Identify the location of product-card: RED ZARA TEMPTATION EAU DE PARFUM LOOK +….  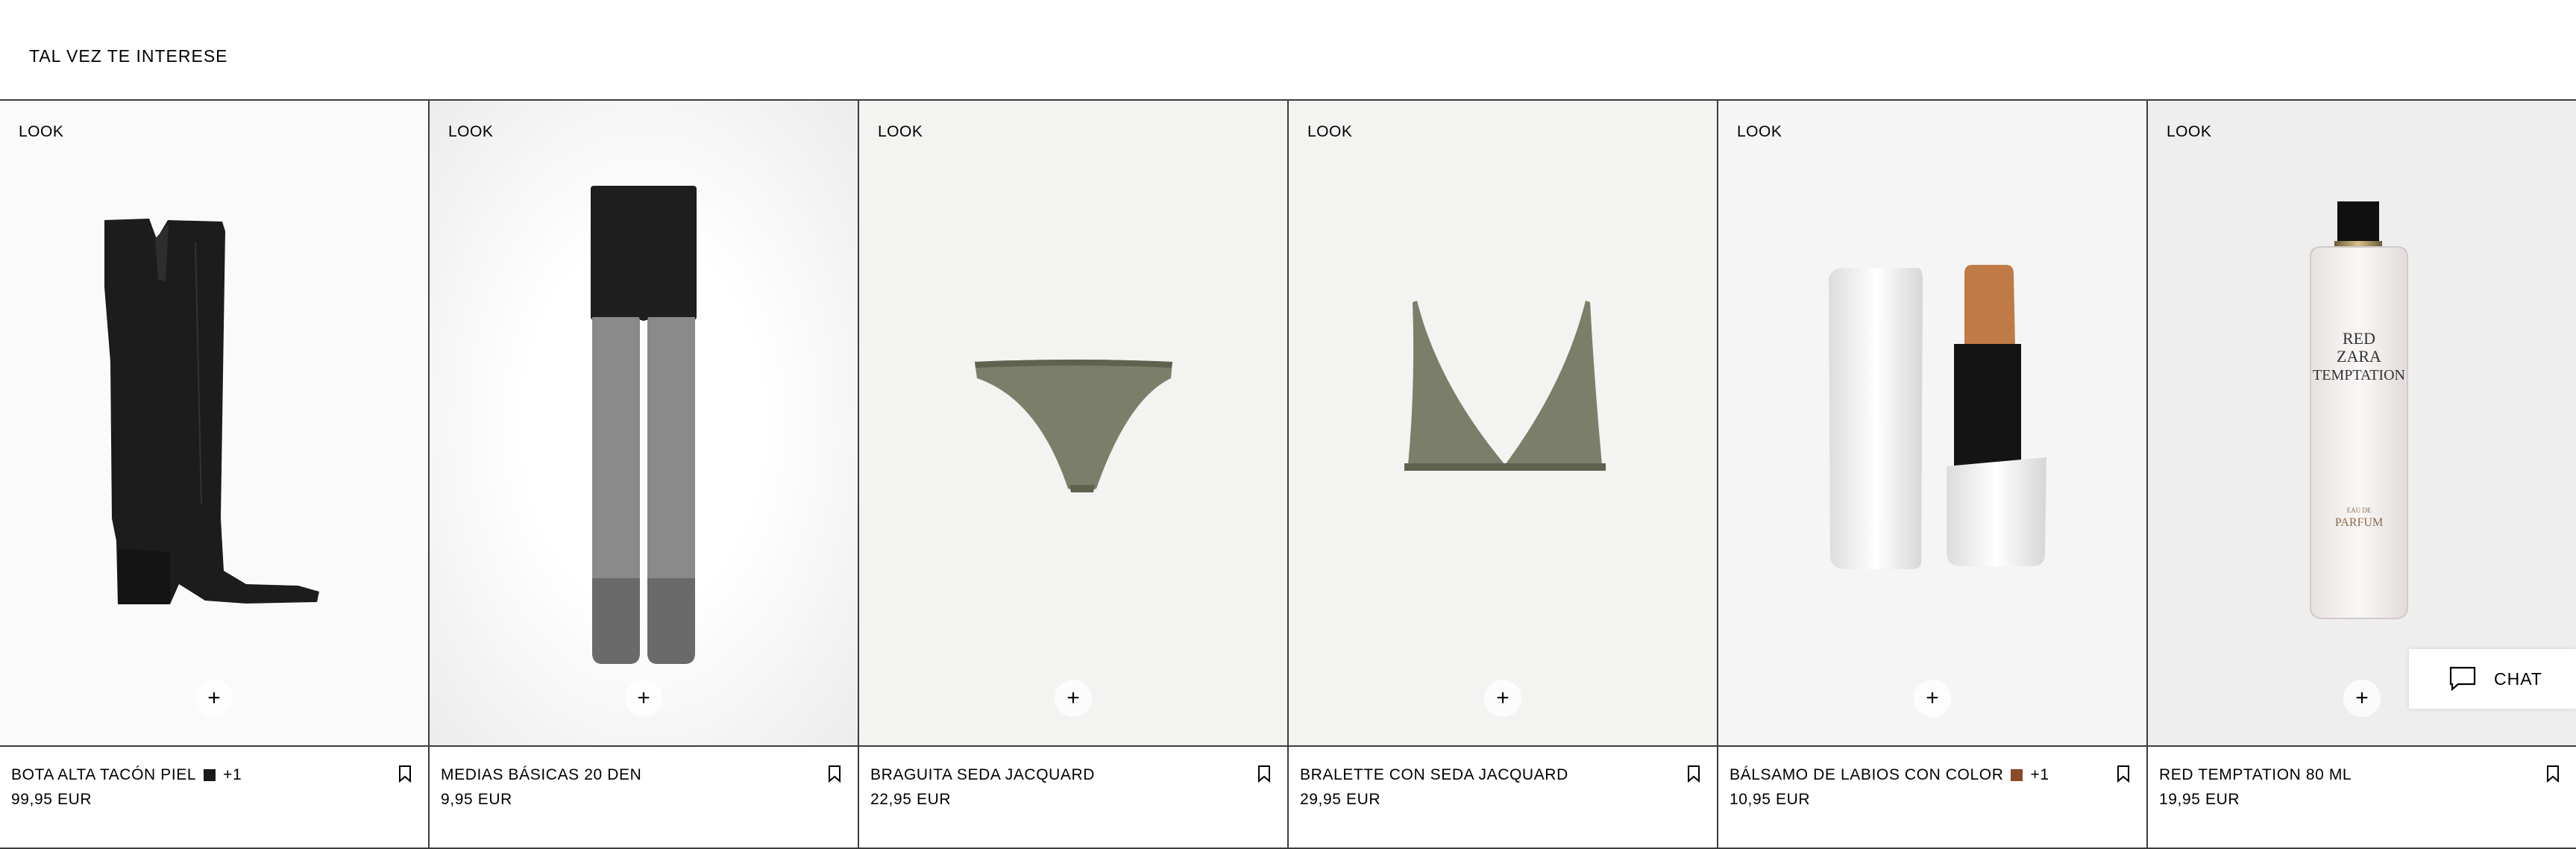
(2362, 474).